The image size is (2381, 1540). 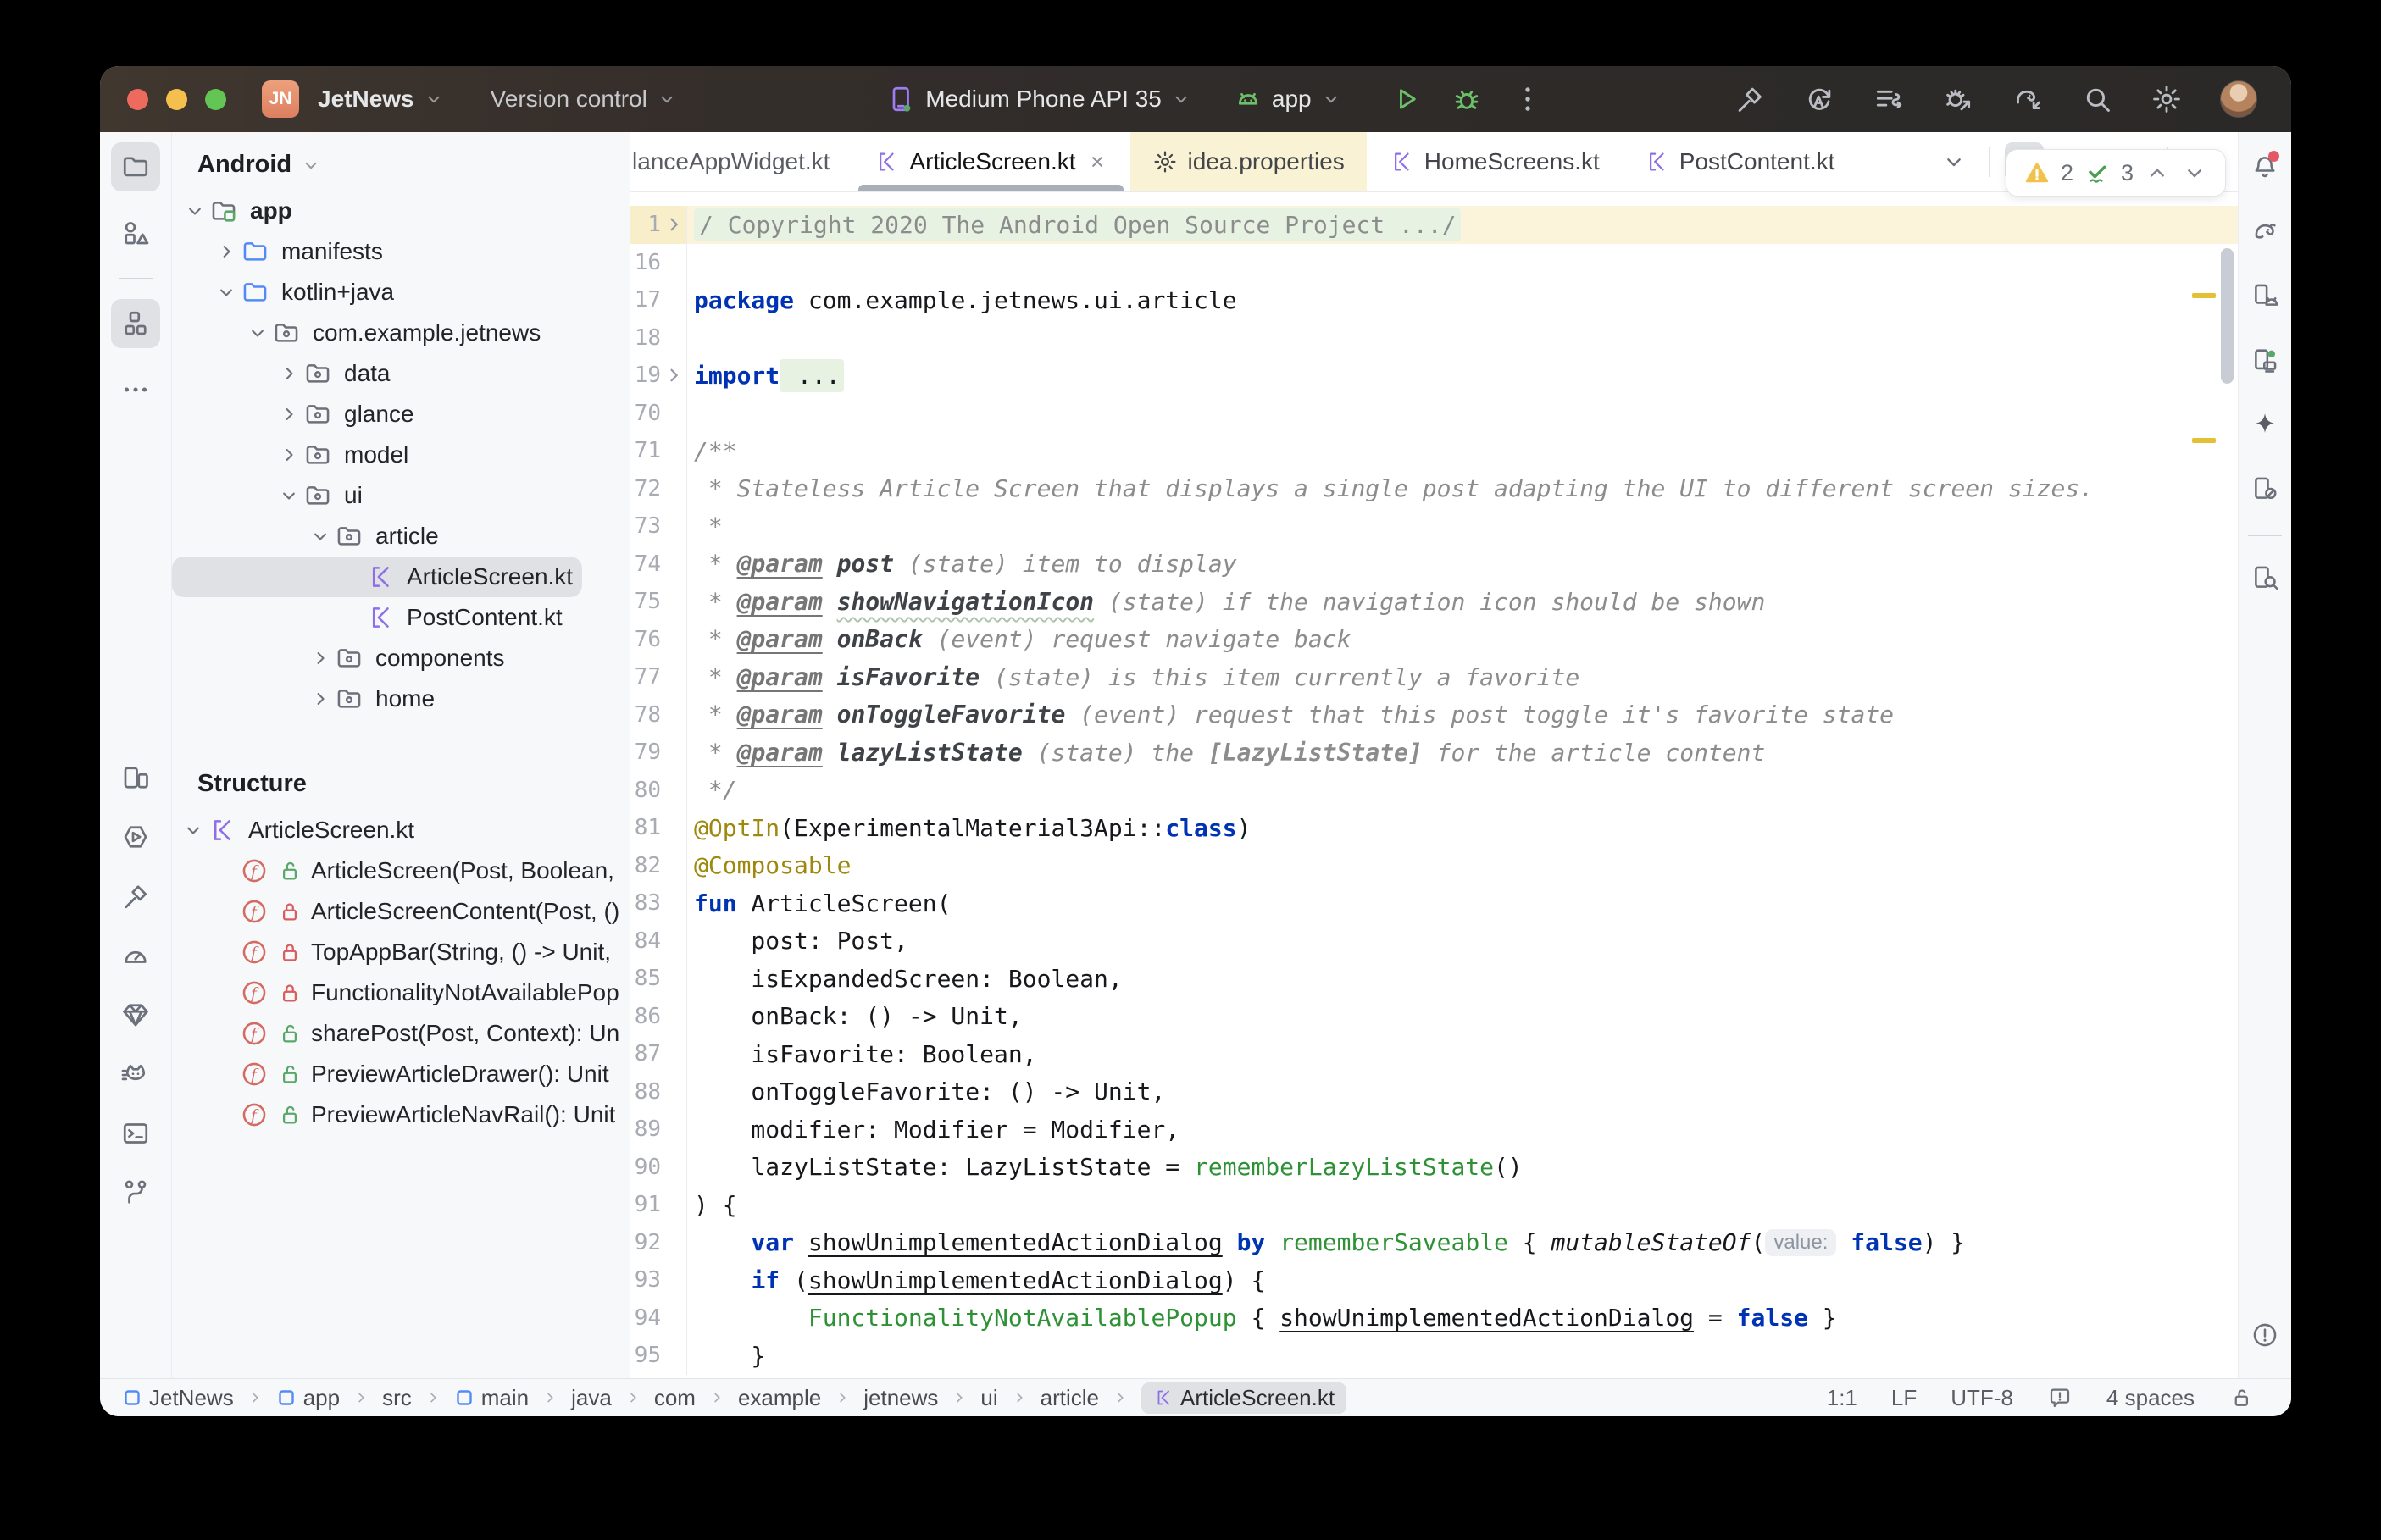 What do you see at coordinates (401, 414) in the screenshot?
I see `project-tree-item-glance: glance` at bounding box center [401, 414].